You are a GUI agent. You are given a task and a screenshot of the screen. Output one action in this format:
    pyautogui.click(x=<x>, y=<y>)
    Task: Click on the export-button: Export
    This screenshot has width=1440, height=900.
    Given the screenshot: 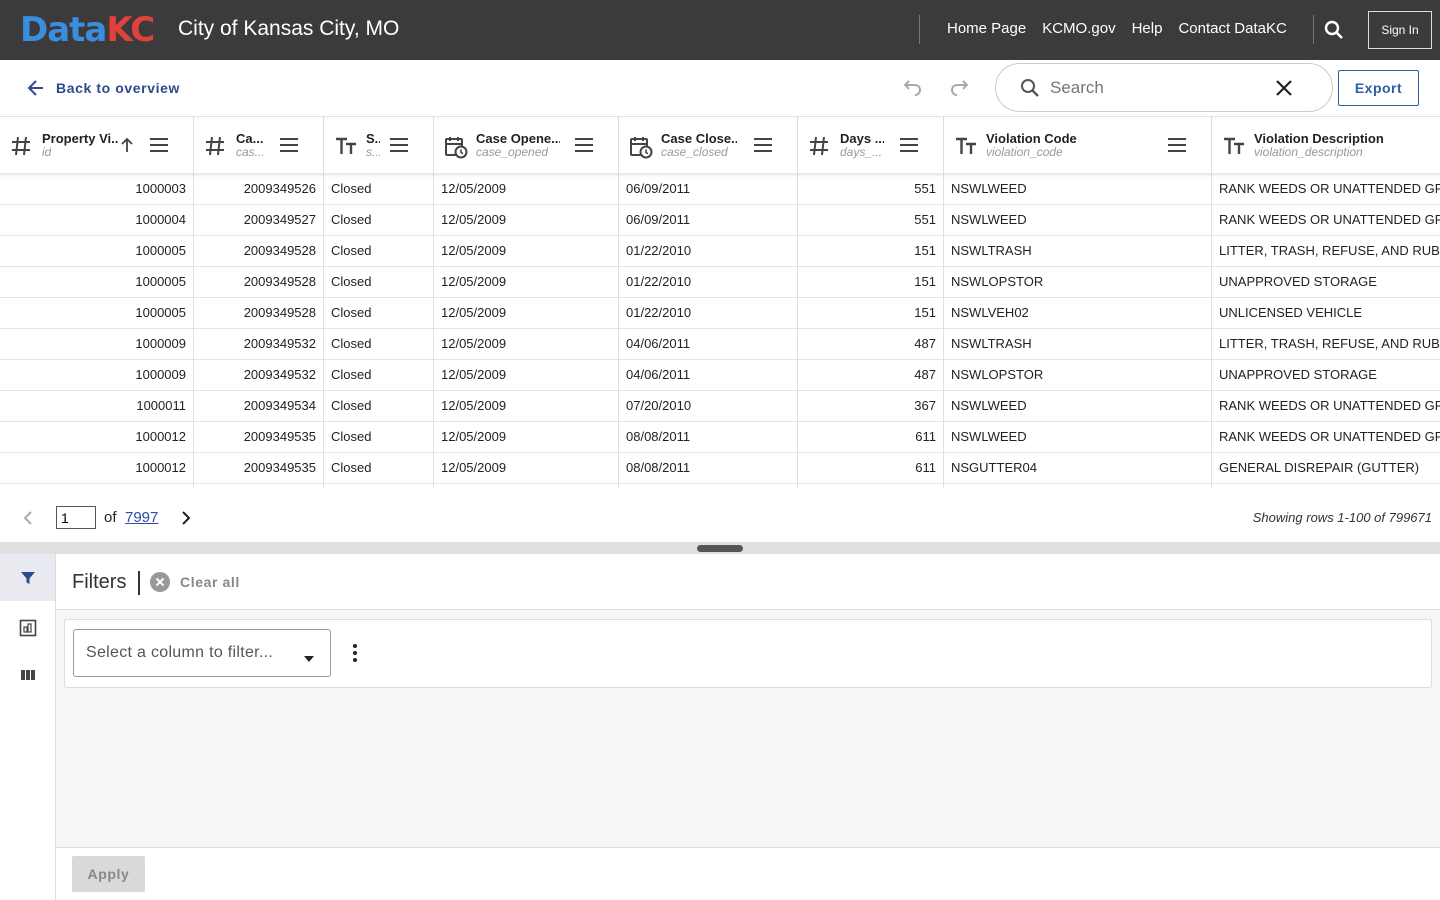 What is the action you would take?
    pyautogui.click(x=1378, y=88)
    